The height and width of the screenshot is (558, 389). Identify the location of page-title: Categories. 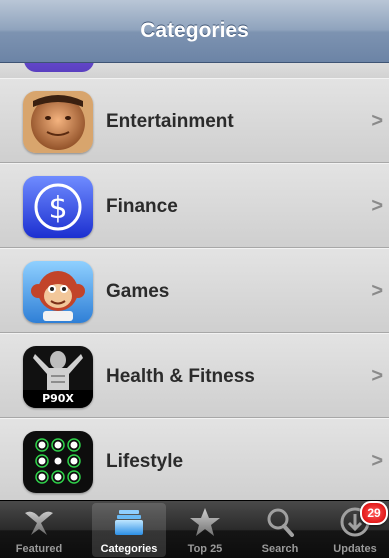
(194, 30).